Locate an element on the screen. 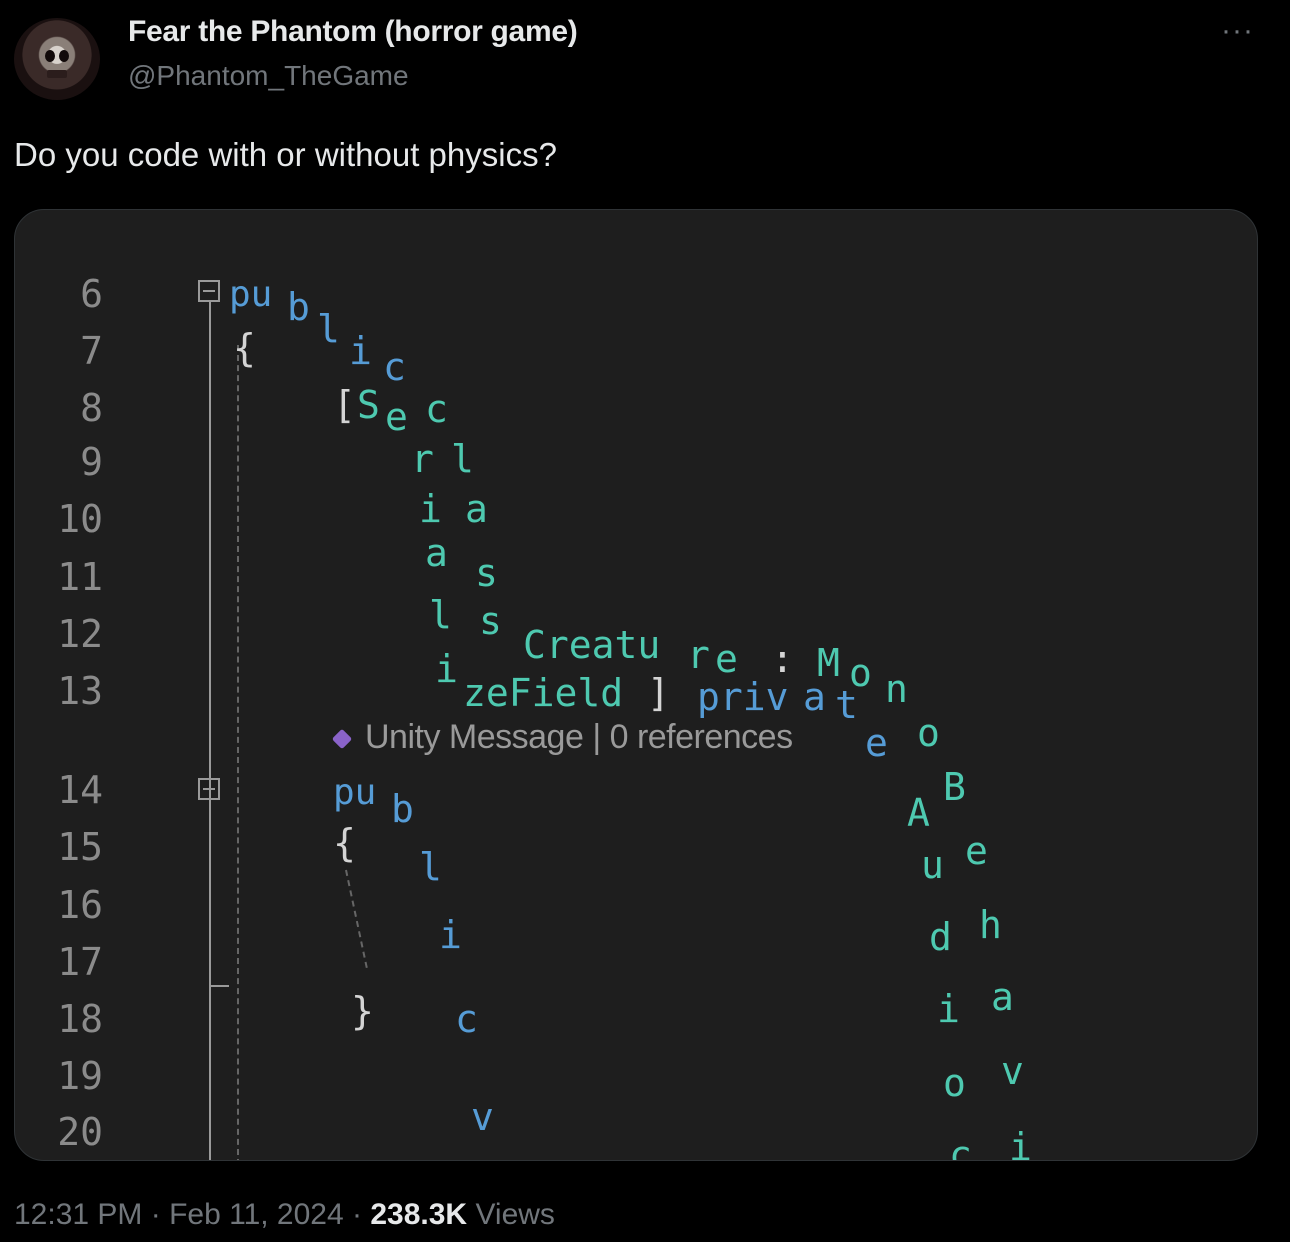 Image resolution: width=1290 pixels, height=1242 pixels. glyph: h is located at coordinates (990, 925).